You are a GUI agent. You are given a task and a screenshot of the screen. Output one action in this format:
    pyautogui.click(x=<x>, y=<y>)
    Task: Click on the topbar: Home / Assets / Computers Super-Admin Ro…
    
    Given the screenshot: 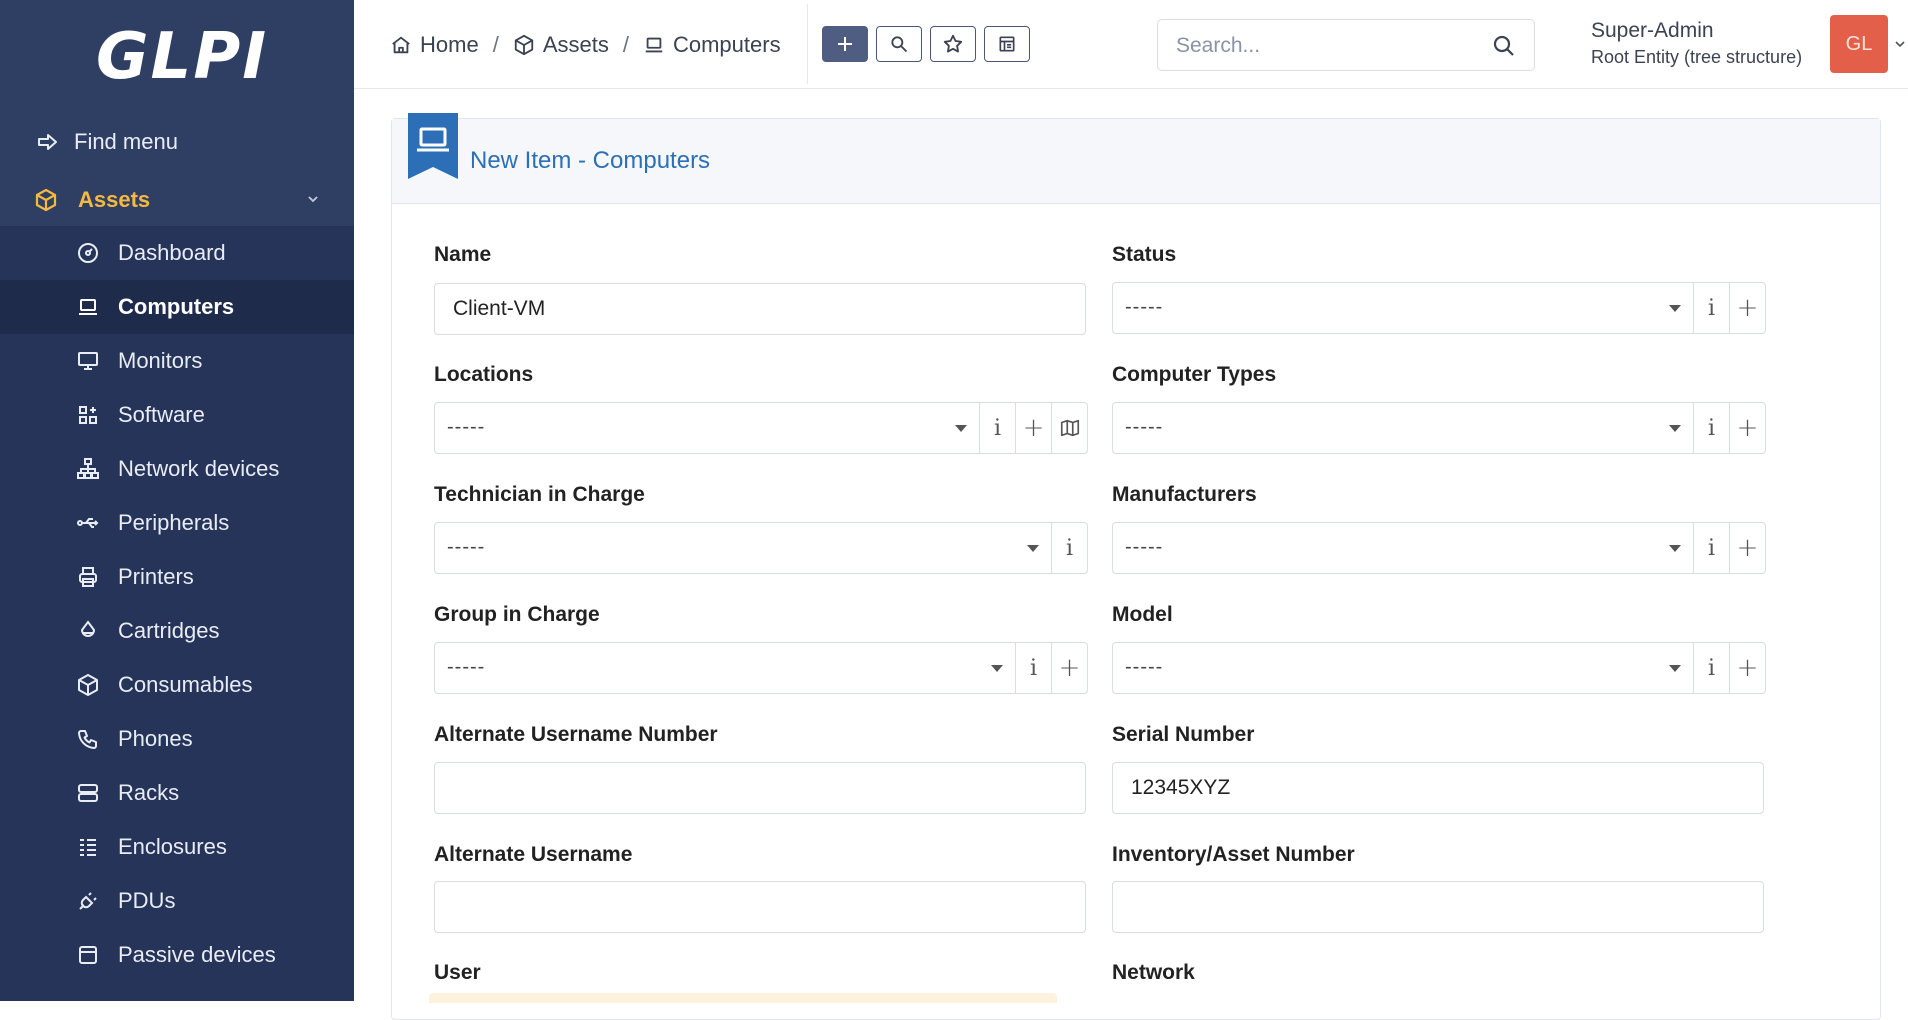 What is the action you would take?
    pyautogui.click(x=1131, y=44)
    